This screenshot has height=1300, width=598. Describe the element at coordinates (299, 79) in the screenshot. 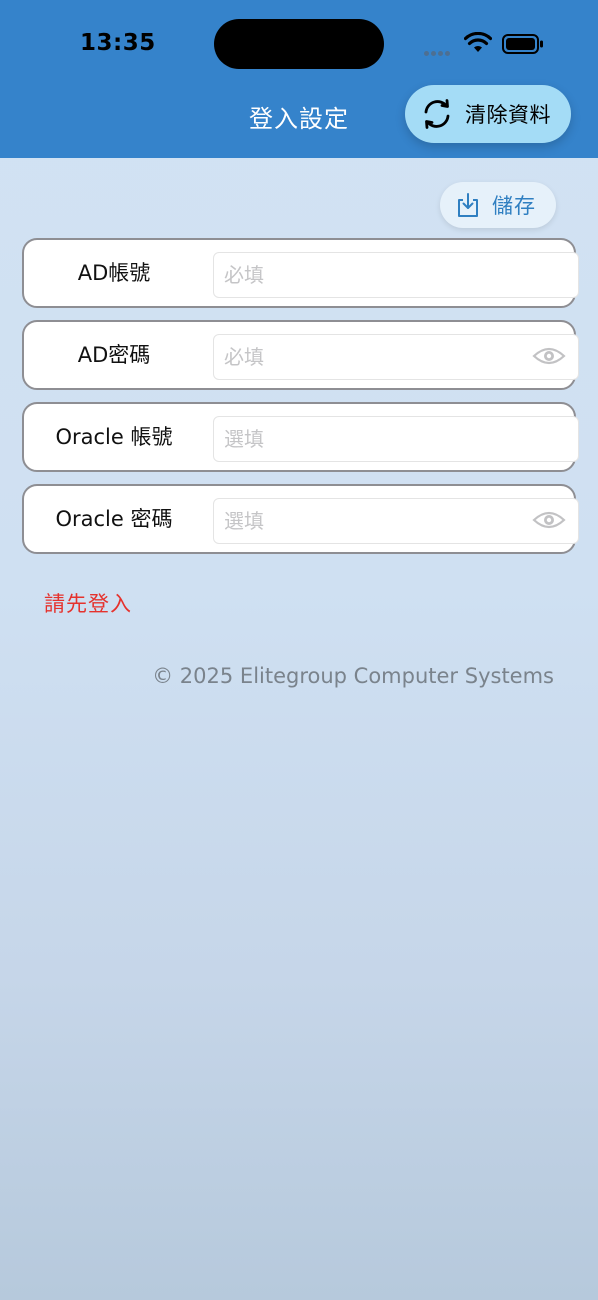

I see `app-header: 13:35 登入設定 清除資料` at that location.